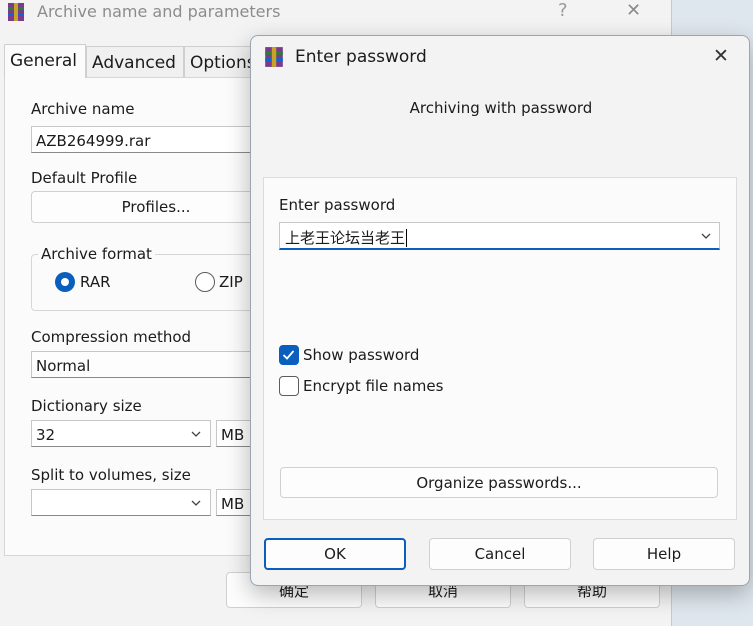 The width and height of the screenshot is (753, 626). What do you see at coordinates (500, 554) in the screenshot?
I see `cancel-button: Cancel` at bounding box center [500, 554].